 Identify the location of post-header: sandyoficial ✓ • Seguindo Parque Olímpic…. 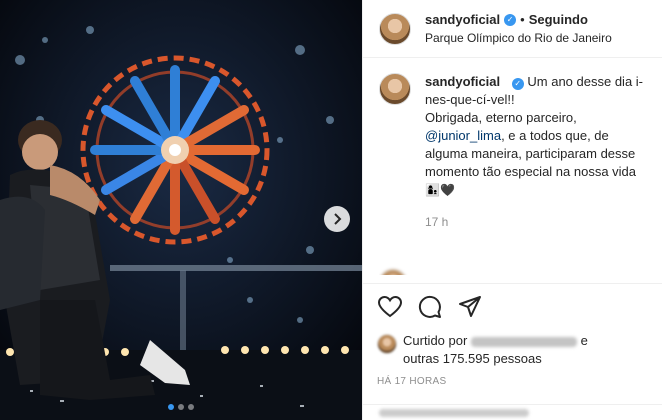
(512, 29).